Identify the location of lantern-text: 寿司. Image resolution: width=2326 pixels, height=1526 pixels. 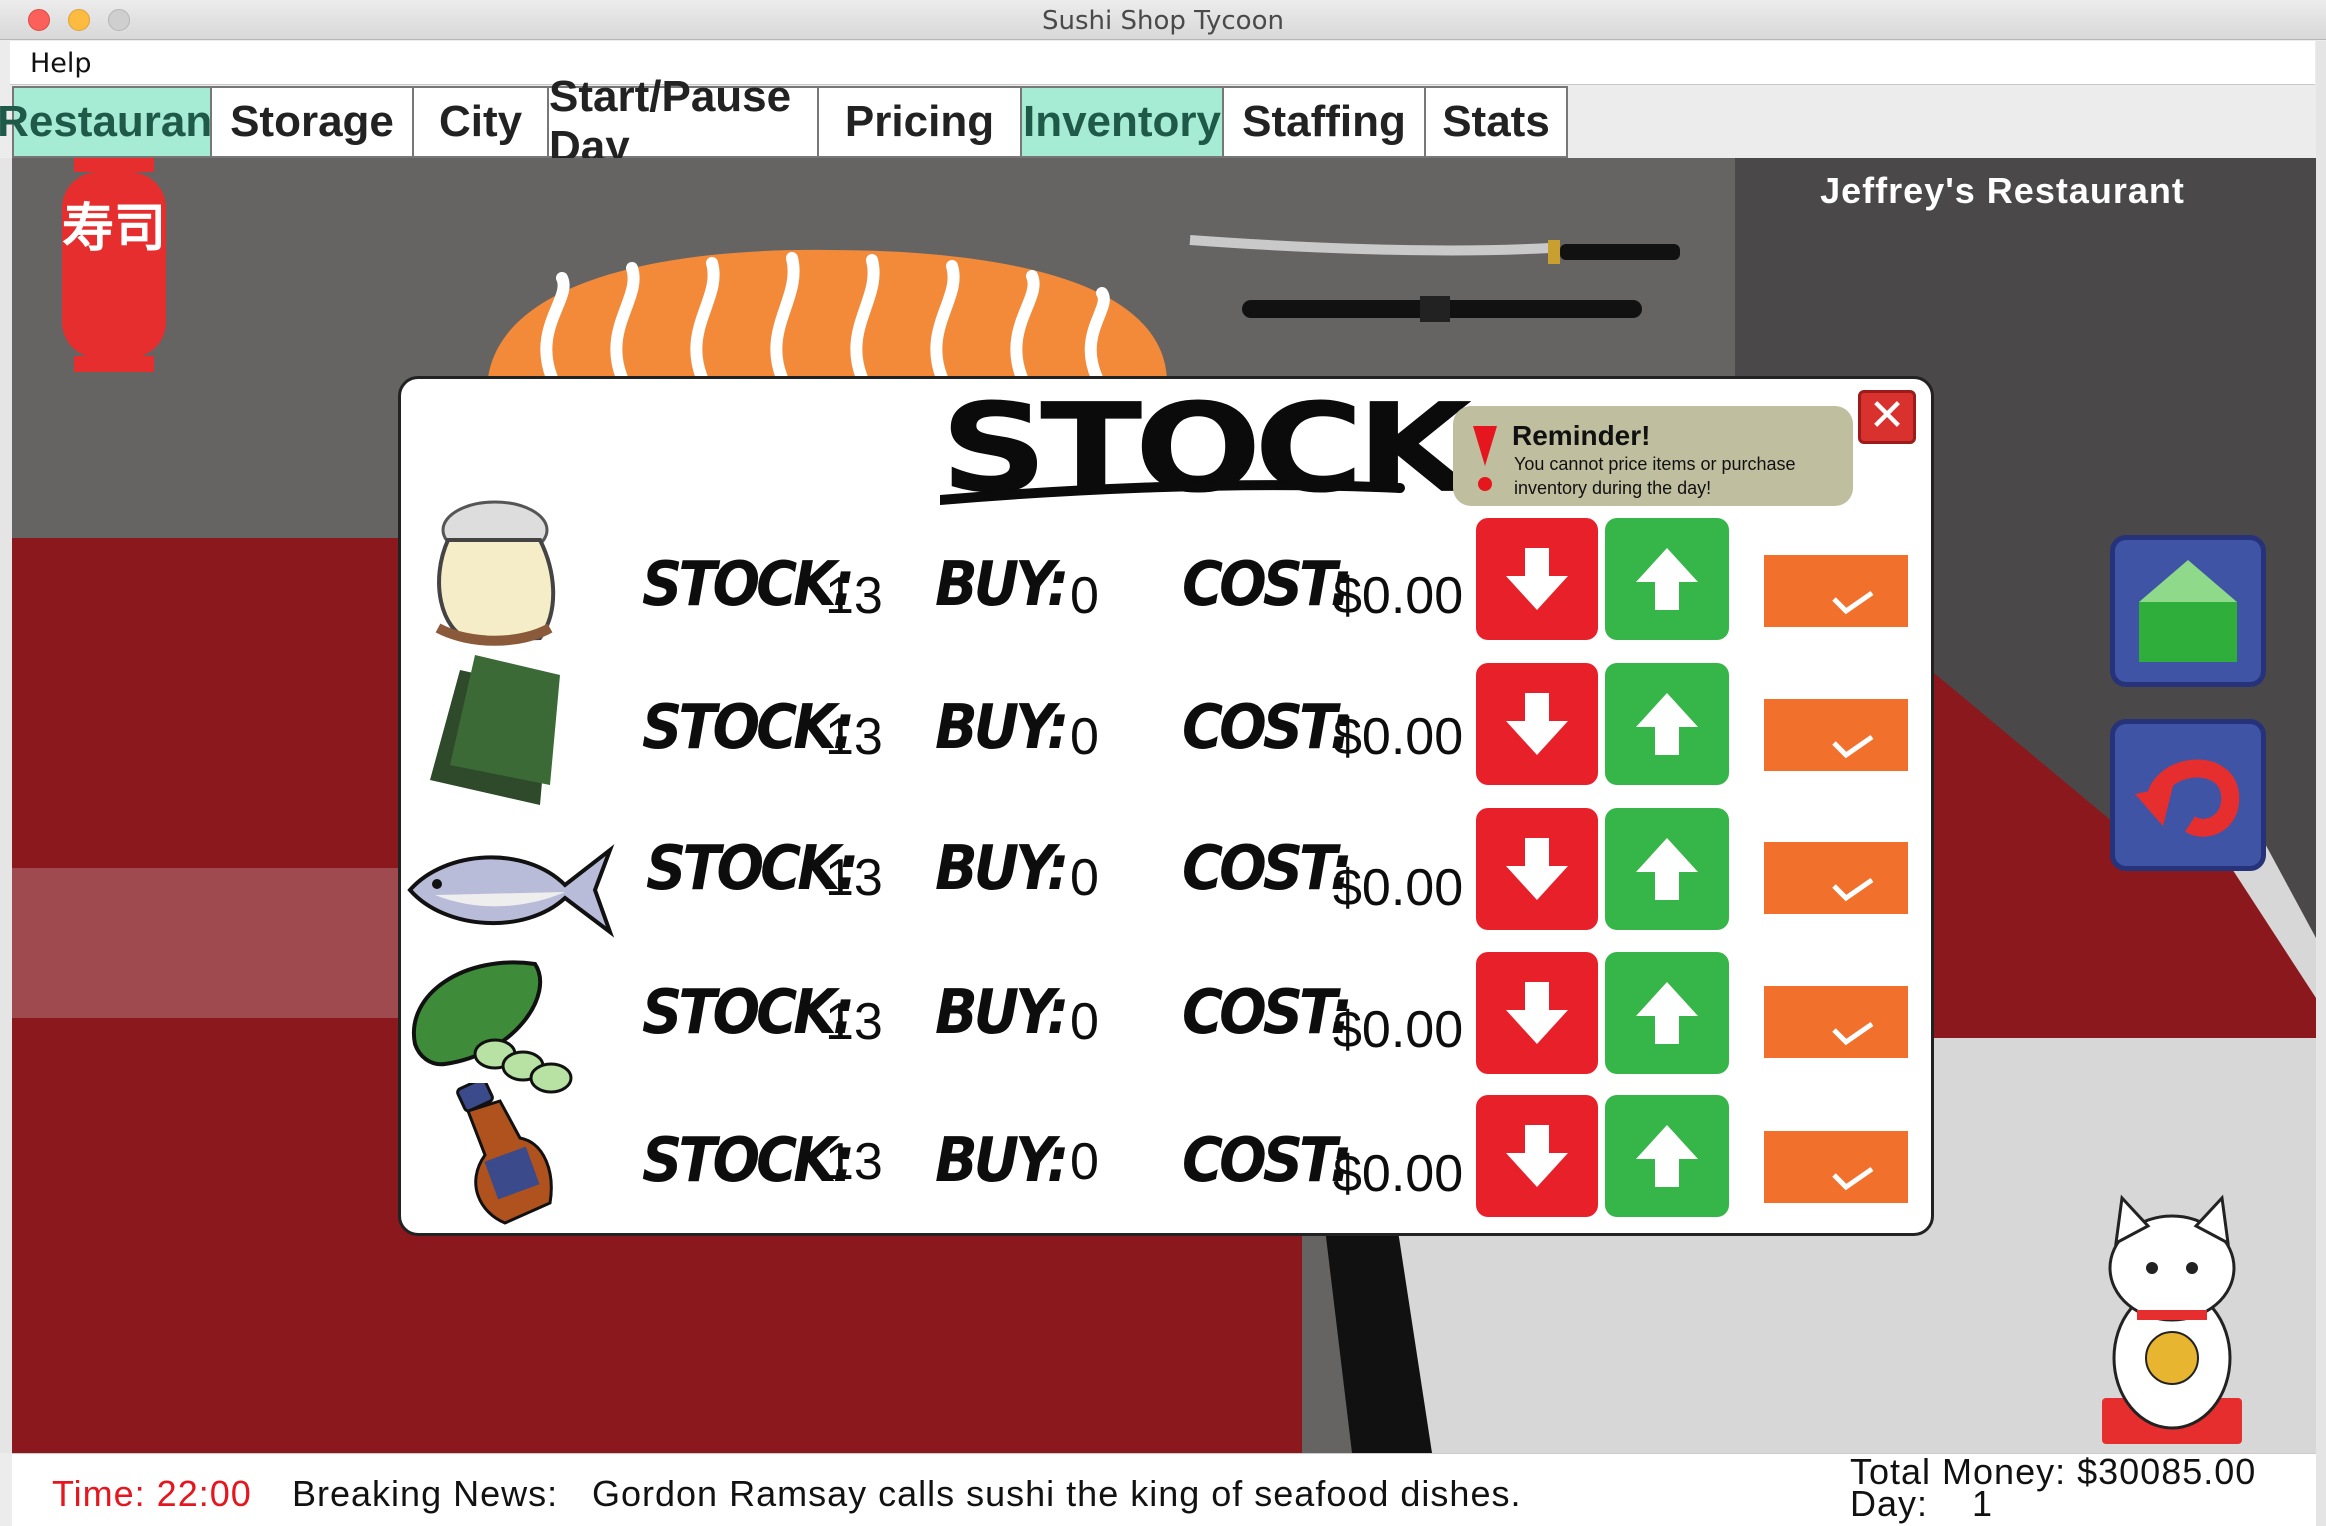
(114, 228).